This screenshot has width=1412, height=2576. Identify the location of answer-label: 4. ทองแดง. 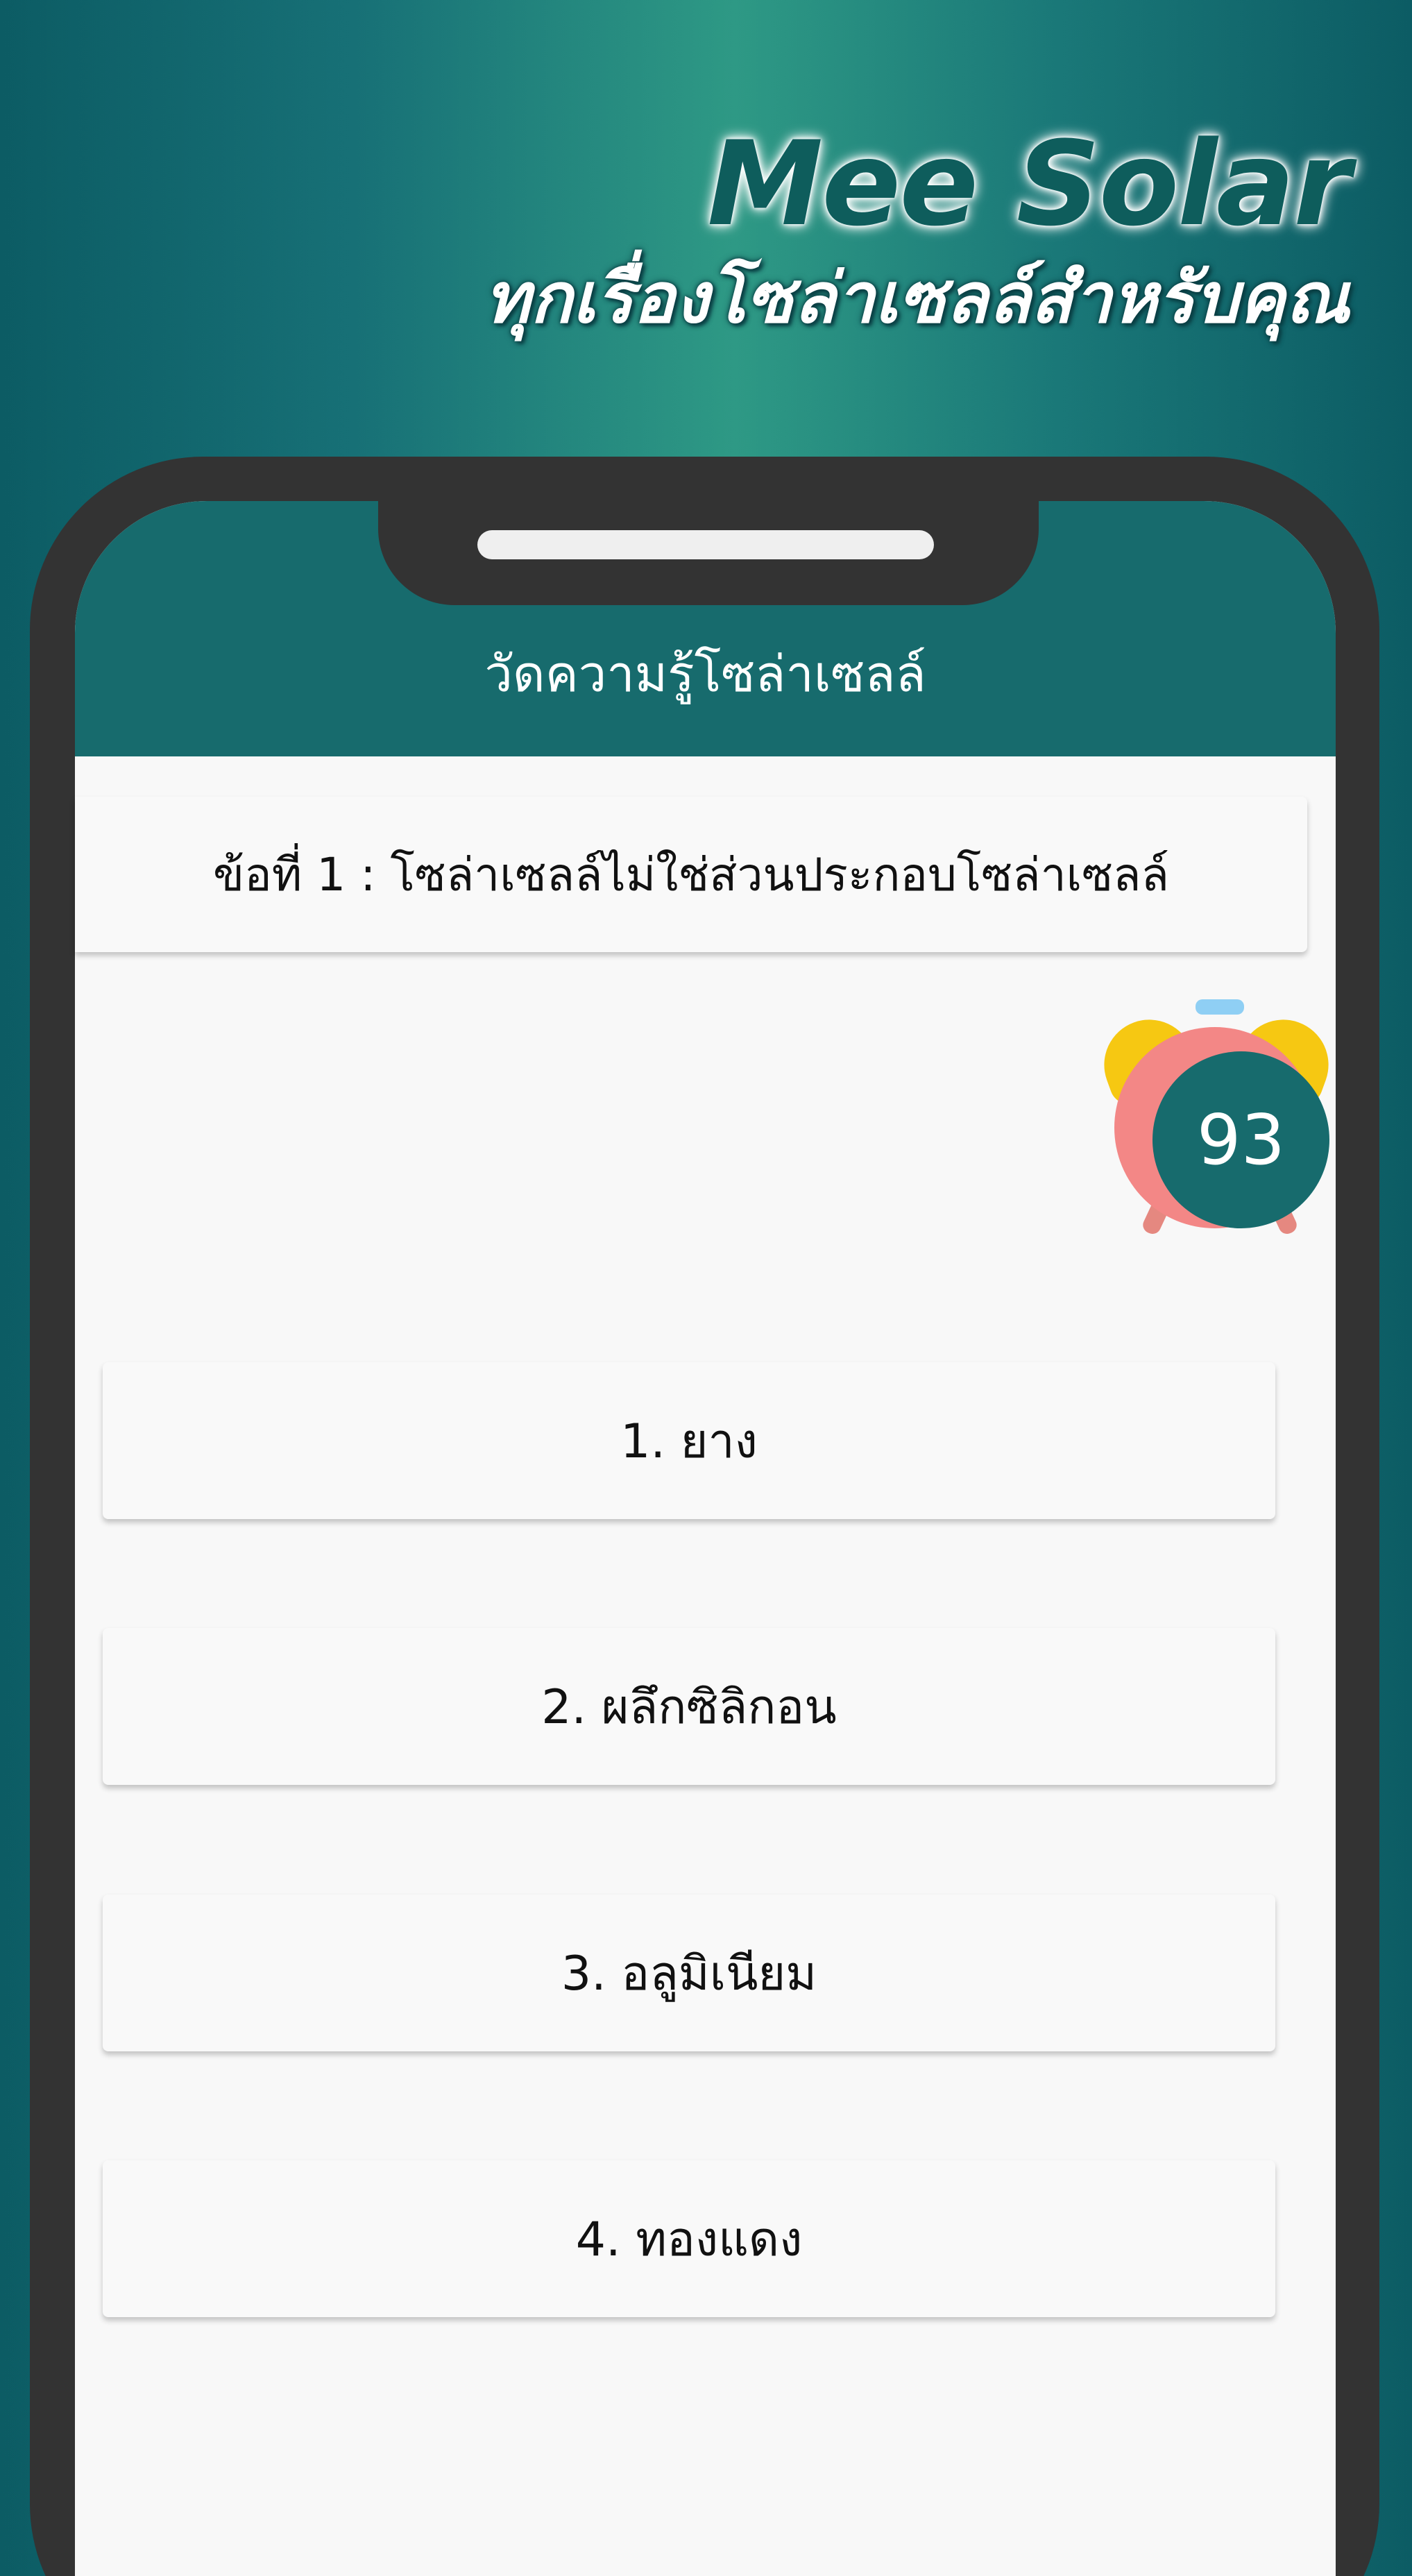
(689, 2239).